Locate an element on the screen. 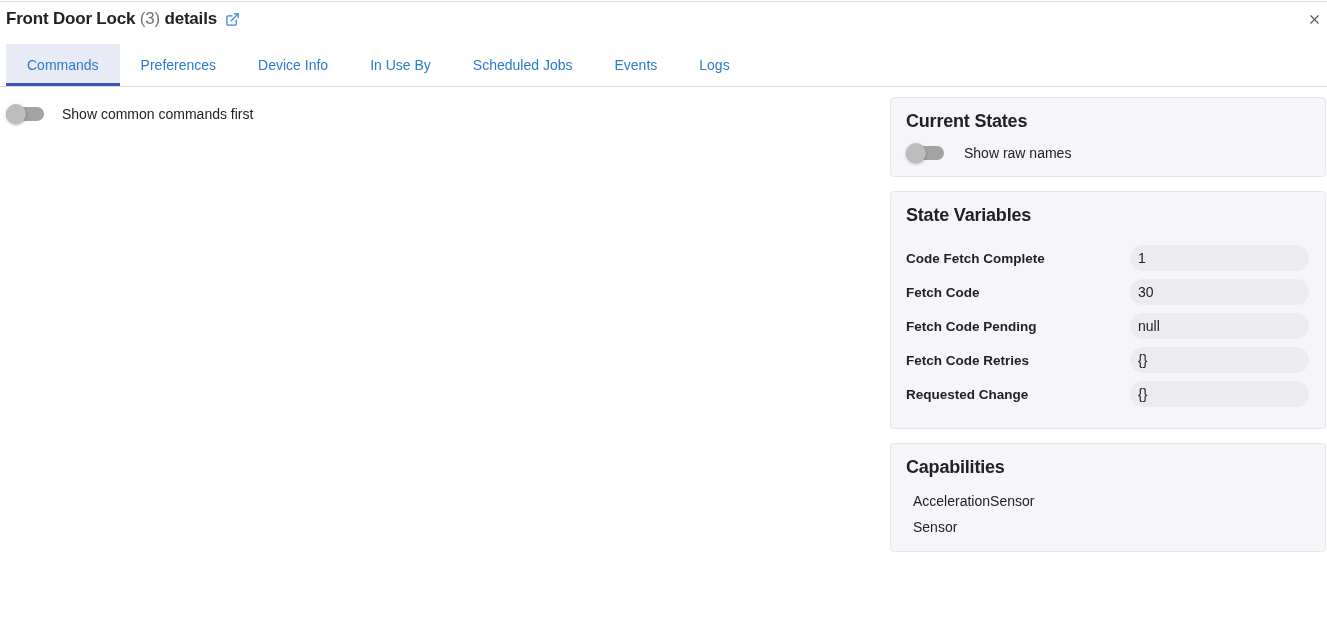 This screenshot has height=644, width=1327. toggle-label: Show raw names is located at coordinates (1018, 153).